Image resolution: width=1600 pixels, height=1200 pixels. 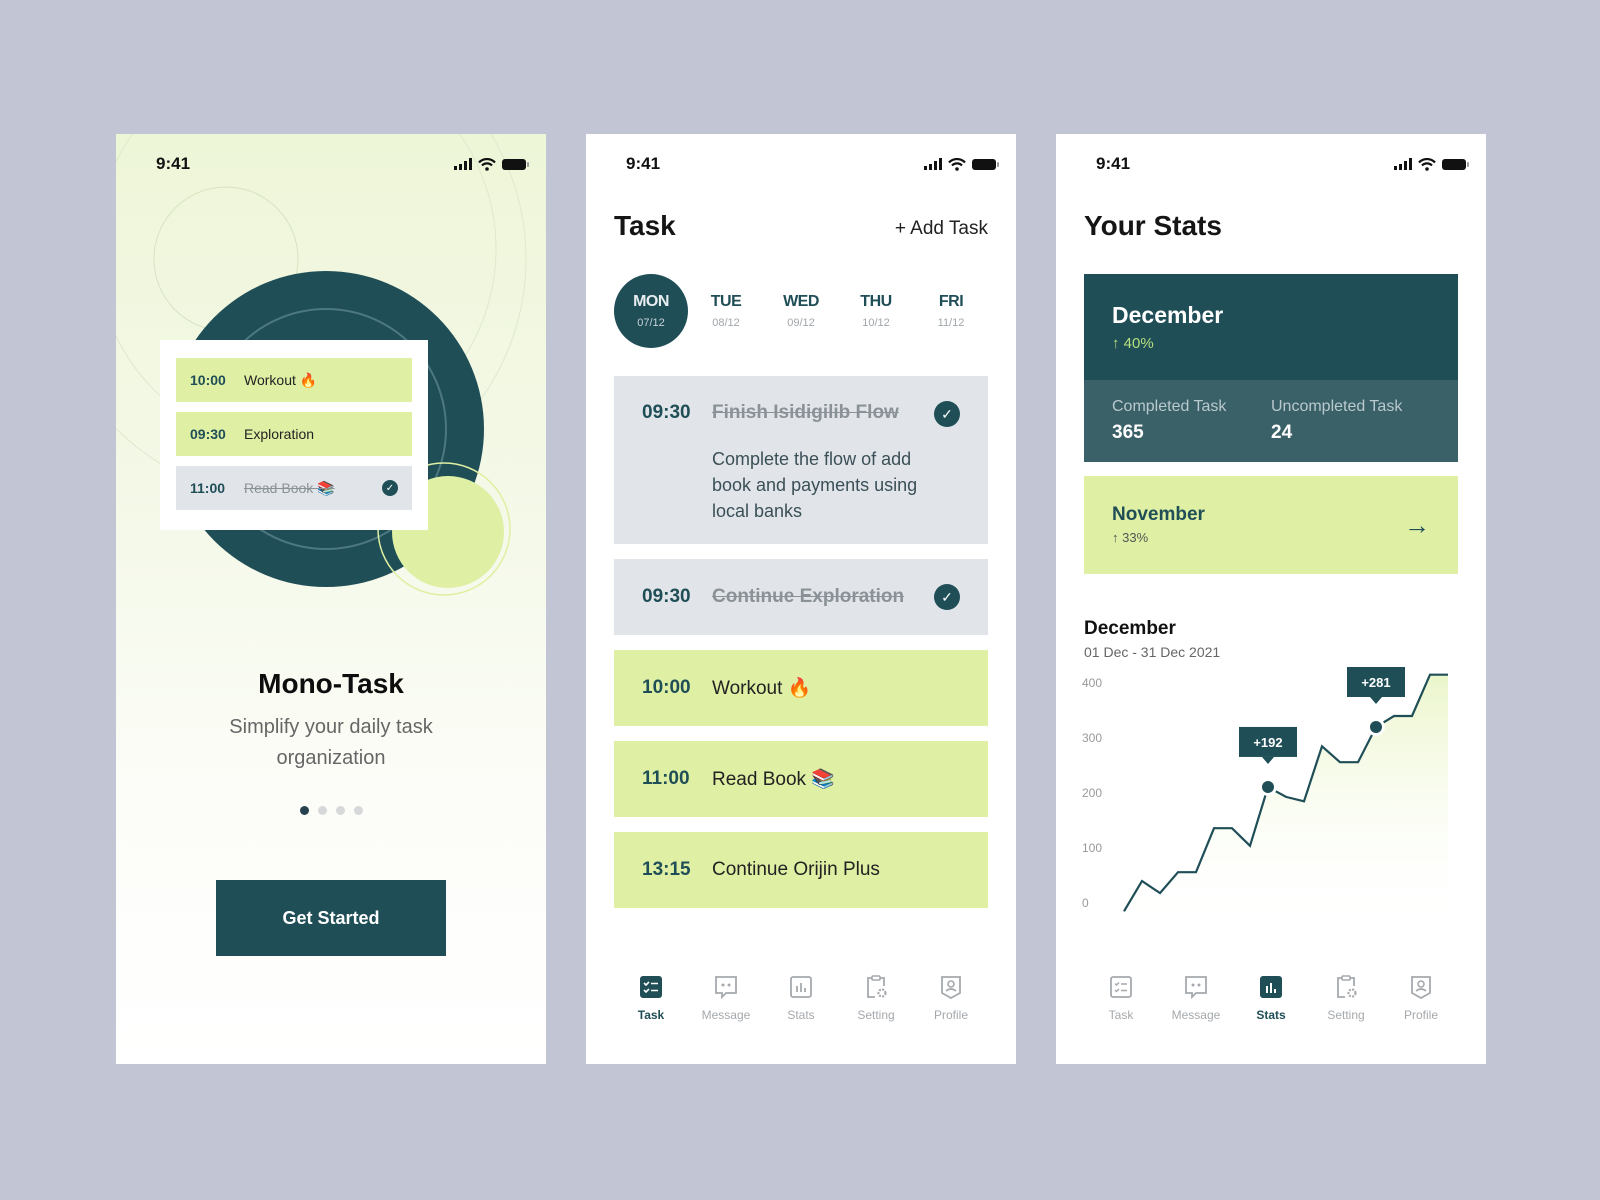 I want to click on page-dot-active, so click(x=304, y=810).